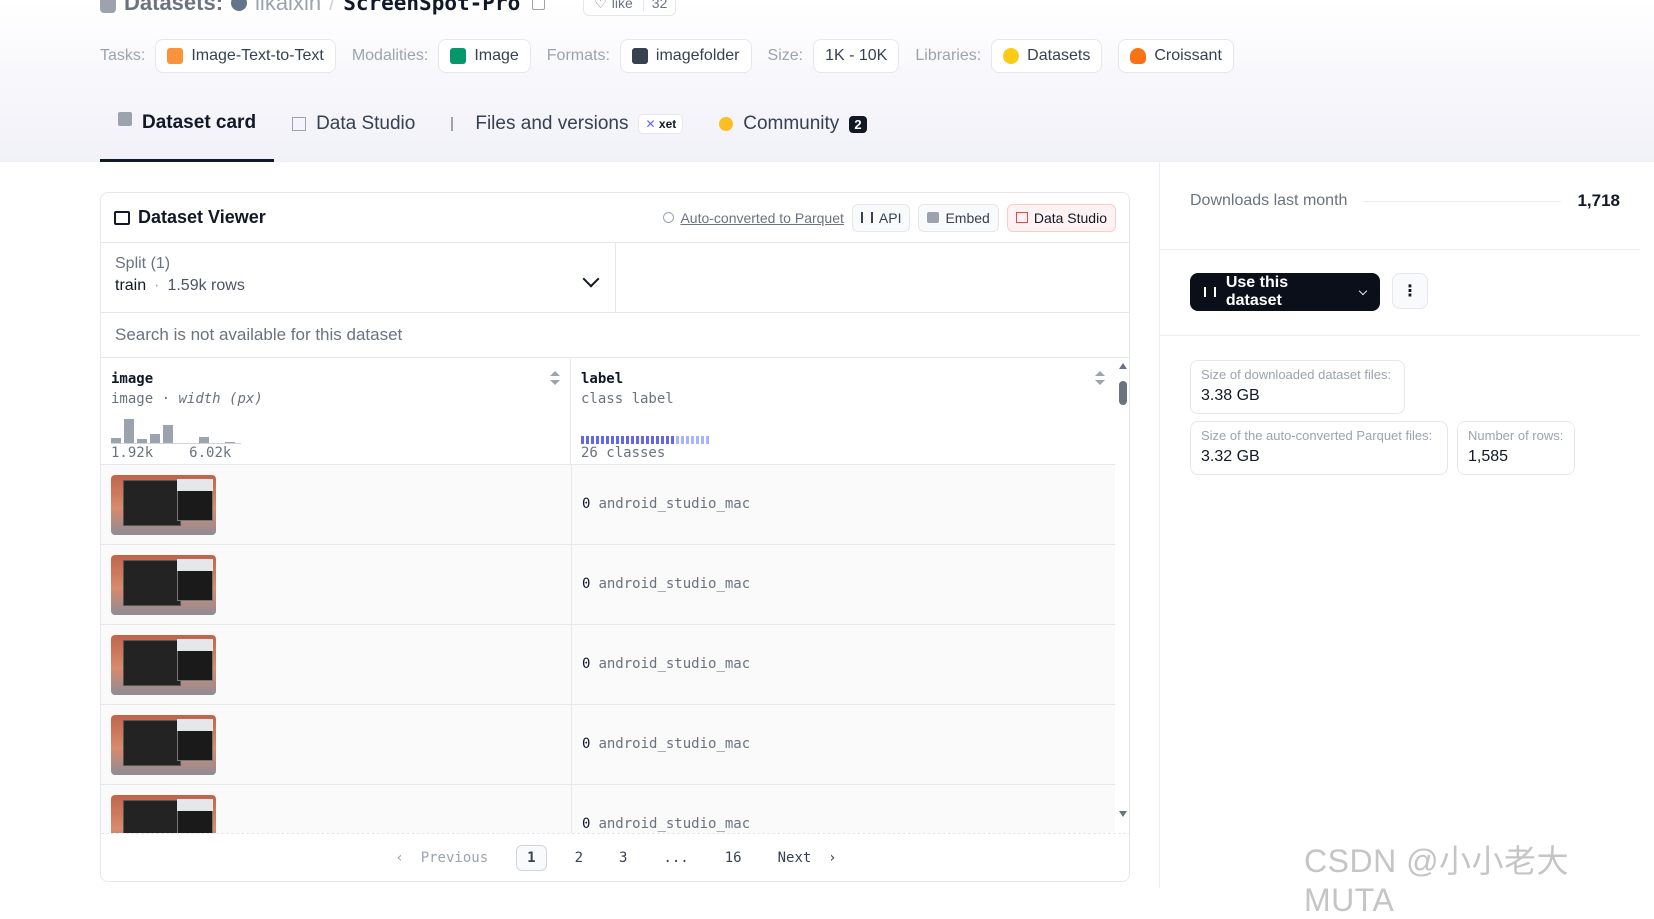 The width and height of the screenshot is (1654, 919). I want to click on column-header-label: label class label 26 classes, so click(843, 412).